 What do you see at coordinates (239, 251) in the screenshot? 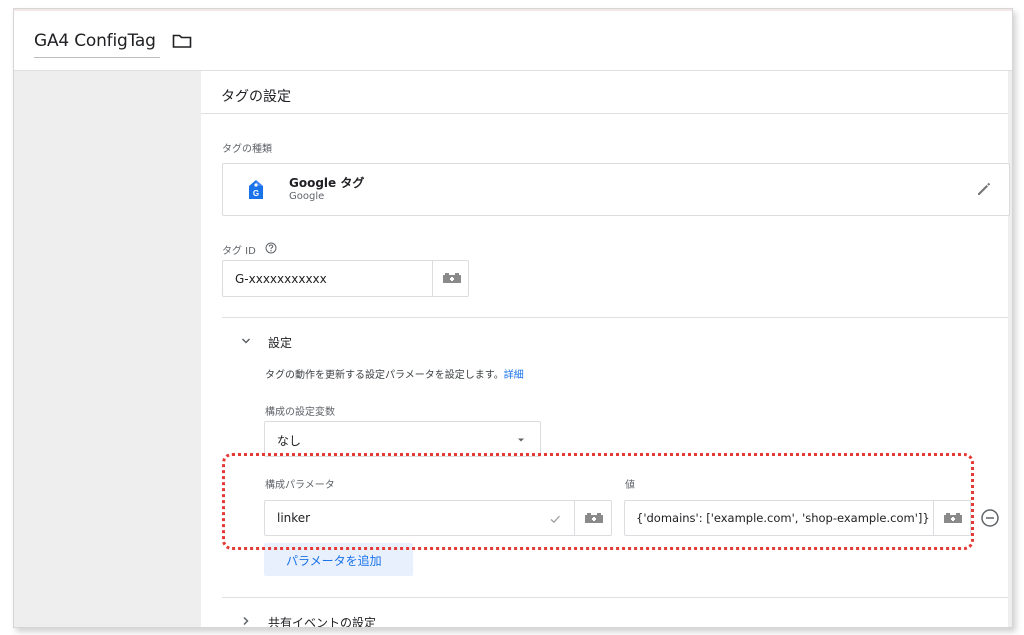
I see `tag-id-label: タグ ID` at bounding box center [239, 251].